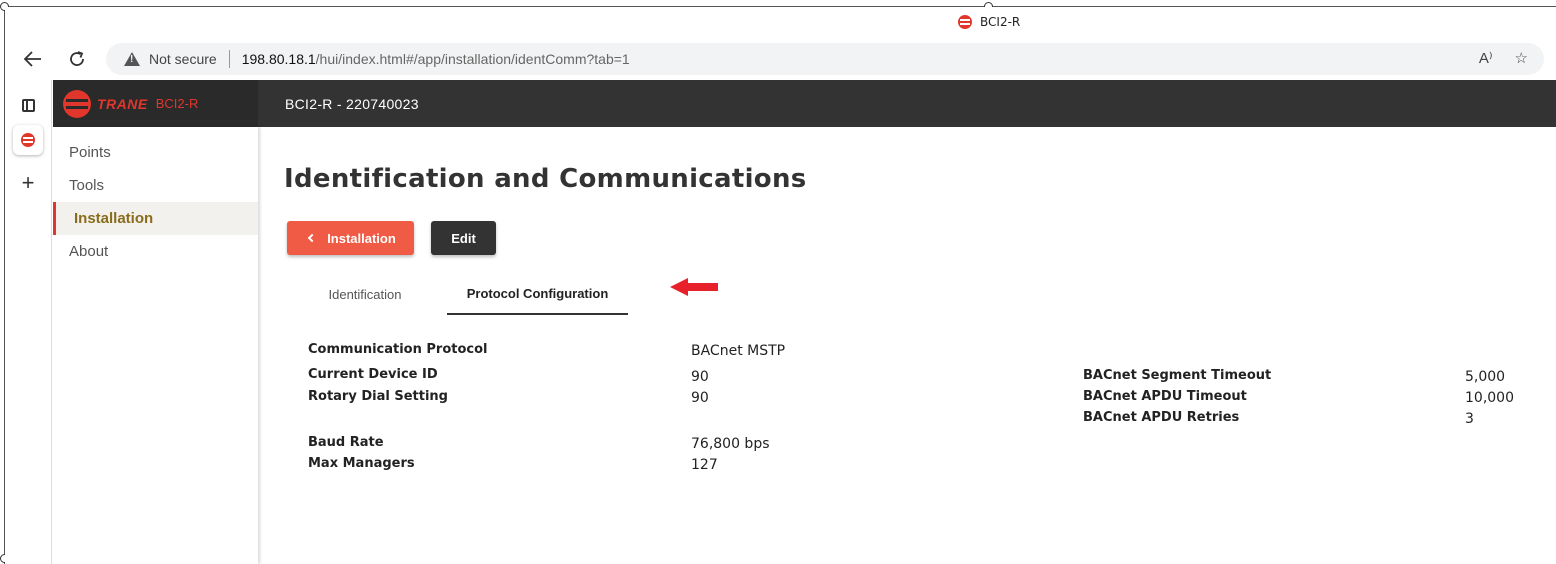 The height and width of the screenshot is (564, 1556). Describe the element at coordinates (1521, 58) in the screenshot. I see `favorite-star-icon: ☆` at that location.